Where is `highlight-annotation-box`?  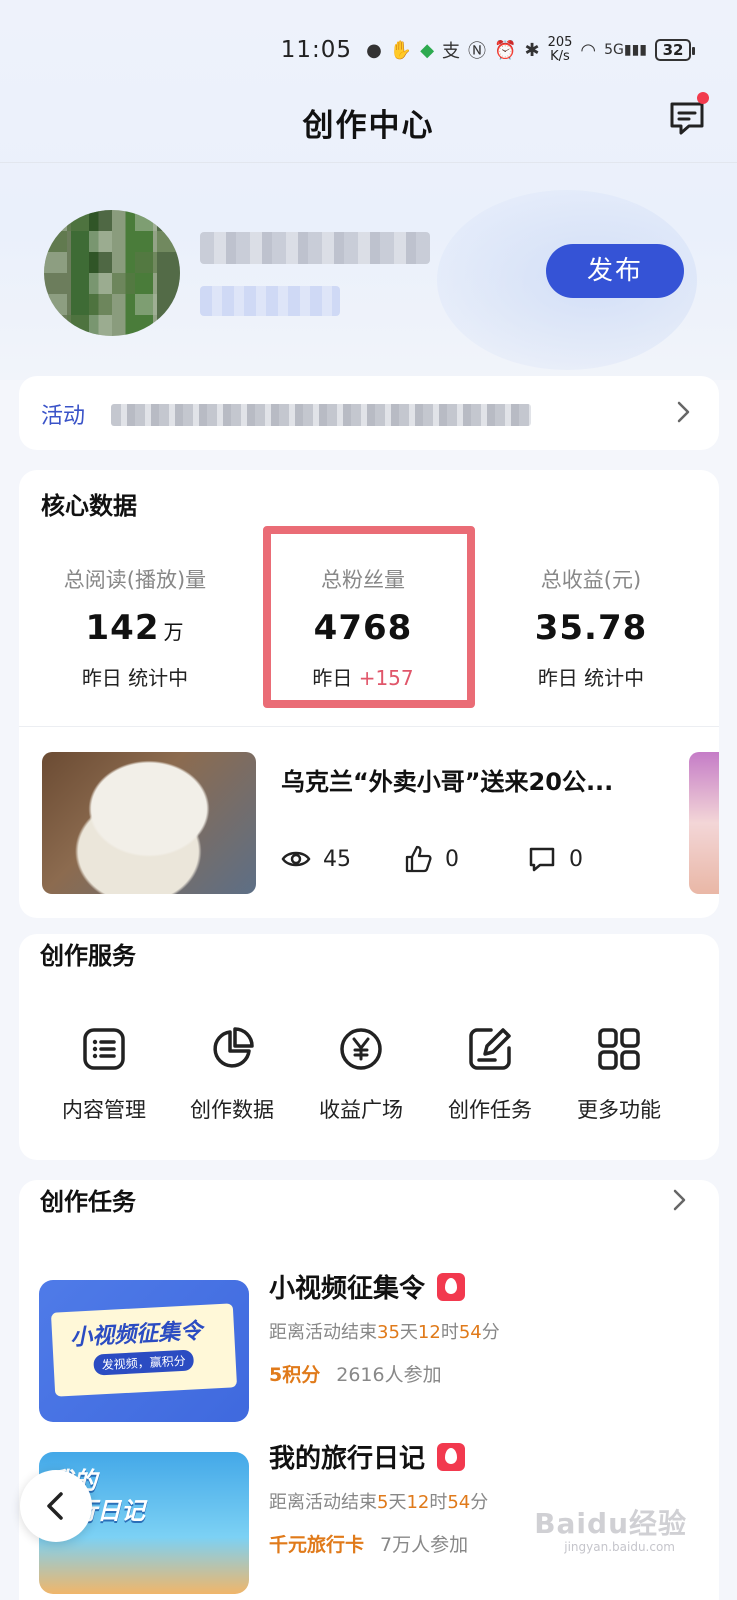 highlight-annotation-box is located at coordinates (369, 617).